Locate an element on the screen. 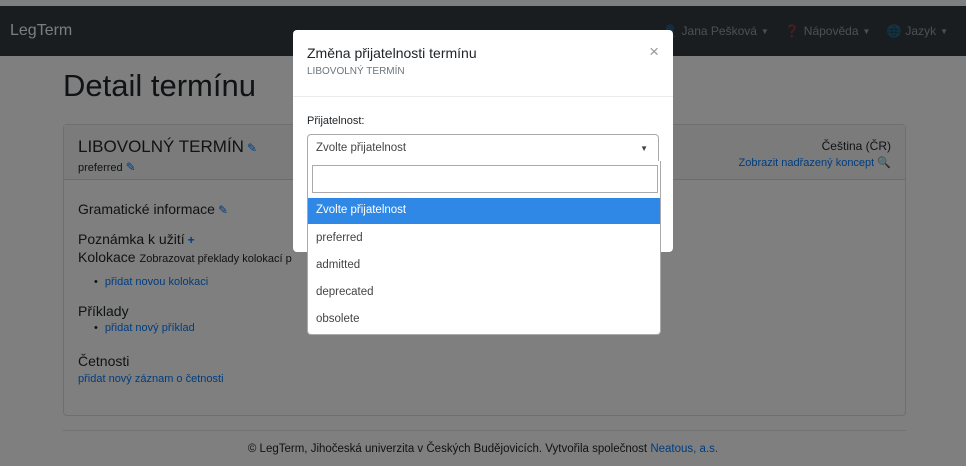  close-icon: × is located at coordinates (654, 52).